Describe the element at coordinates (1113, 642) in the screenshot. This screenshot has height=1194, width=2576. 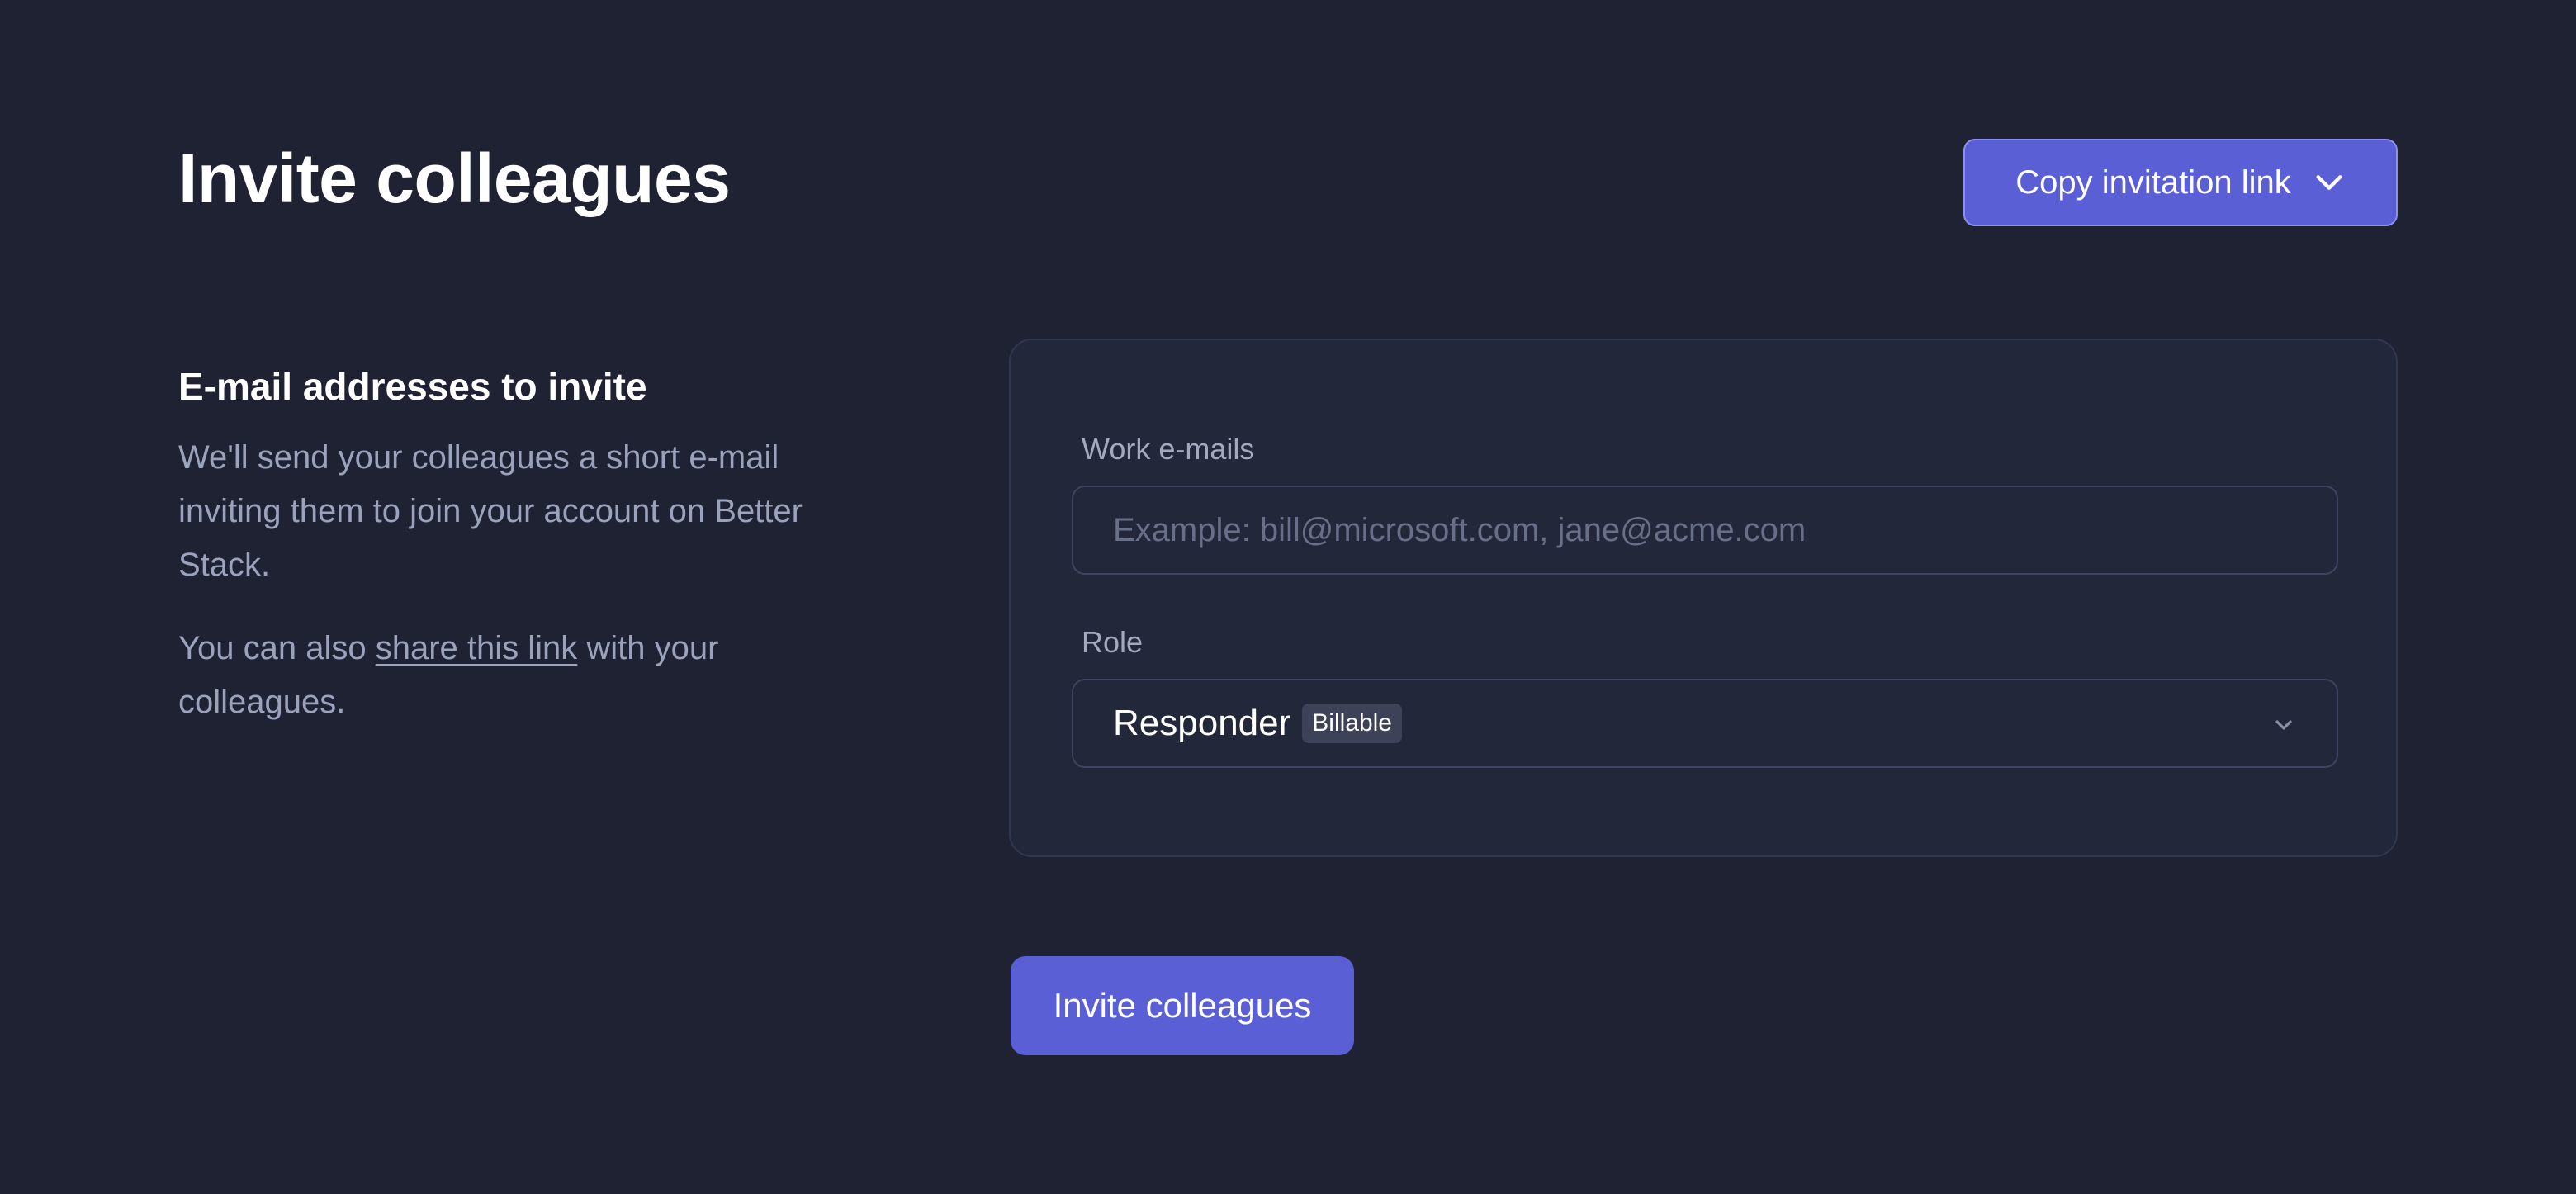
I see `role-label: Role` at that location.